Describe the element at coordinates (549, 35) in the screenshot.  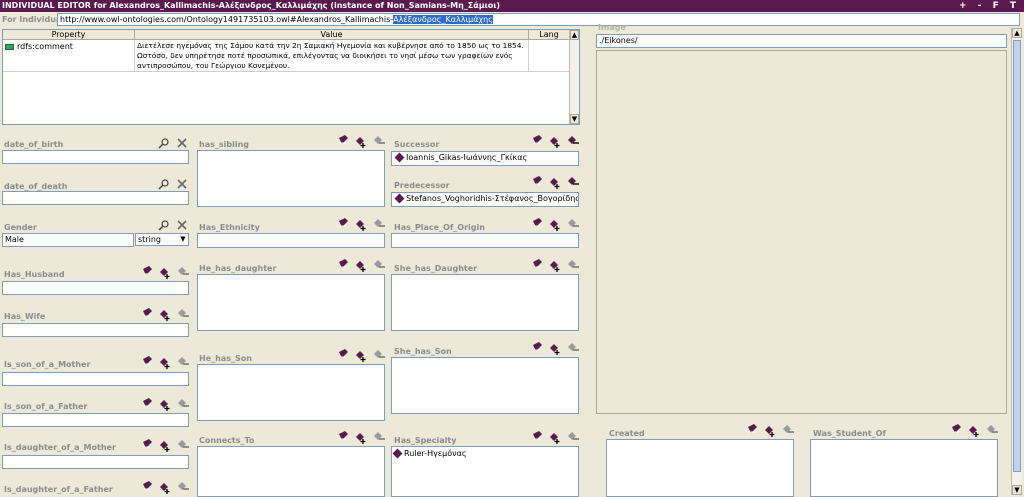
I see `header-lang: Lang` at that location.